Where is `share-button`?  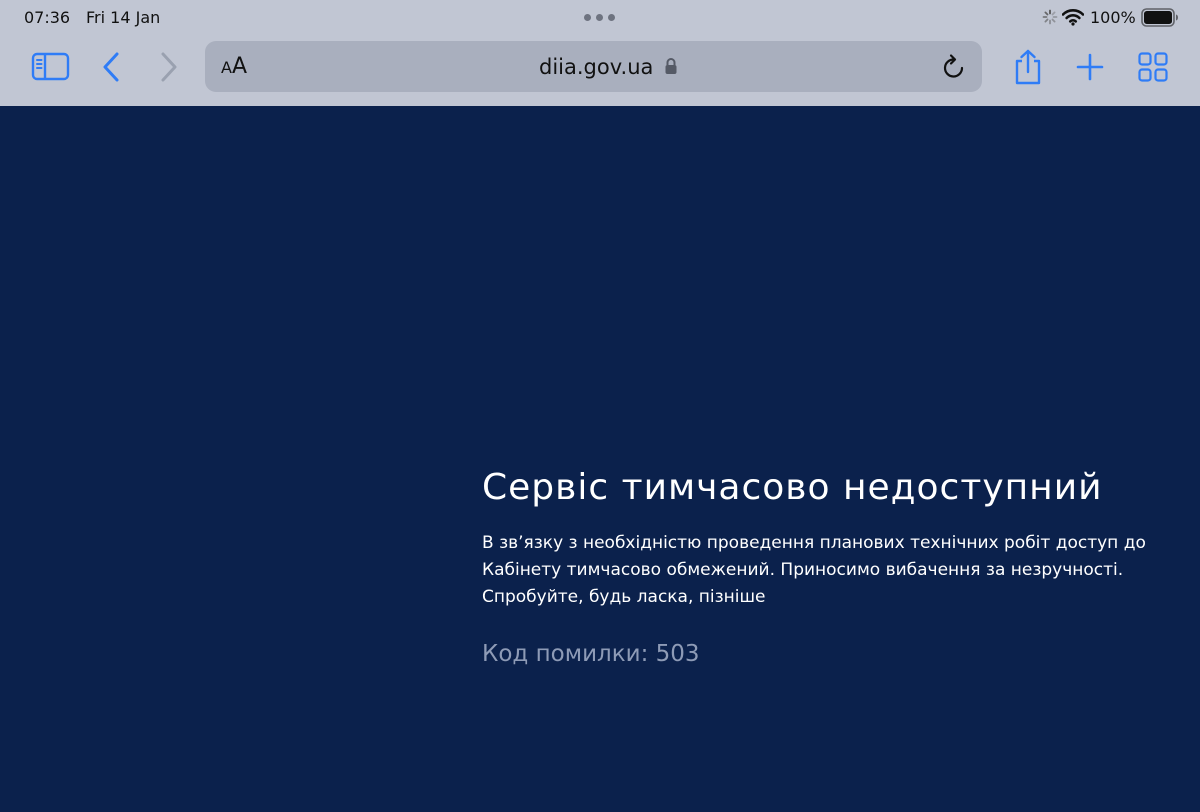
share-button is located at coordinates (1028, 67).